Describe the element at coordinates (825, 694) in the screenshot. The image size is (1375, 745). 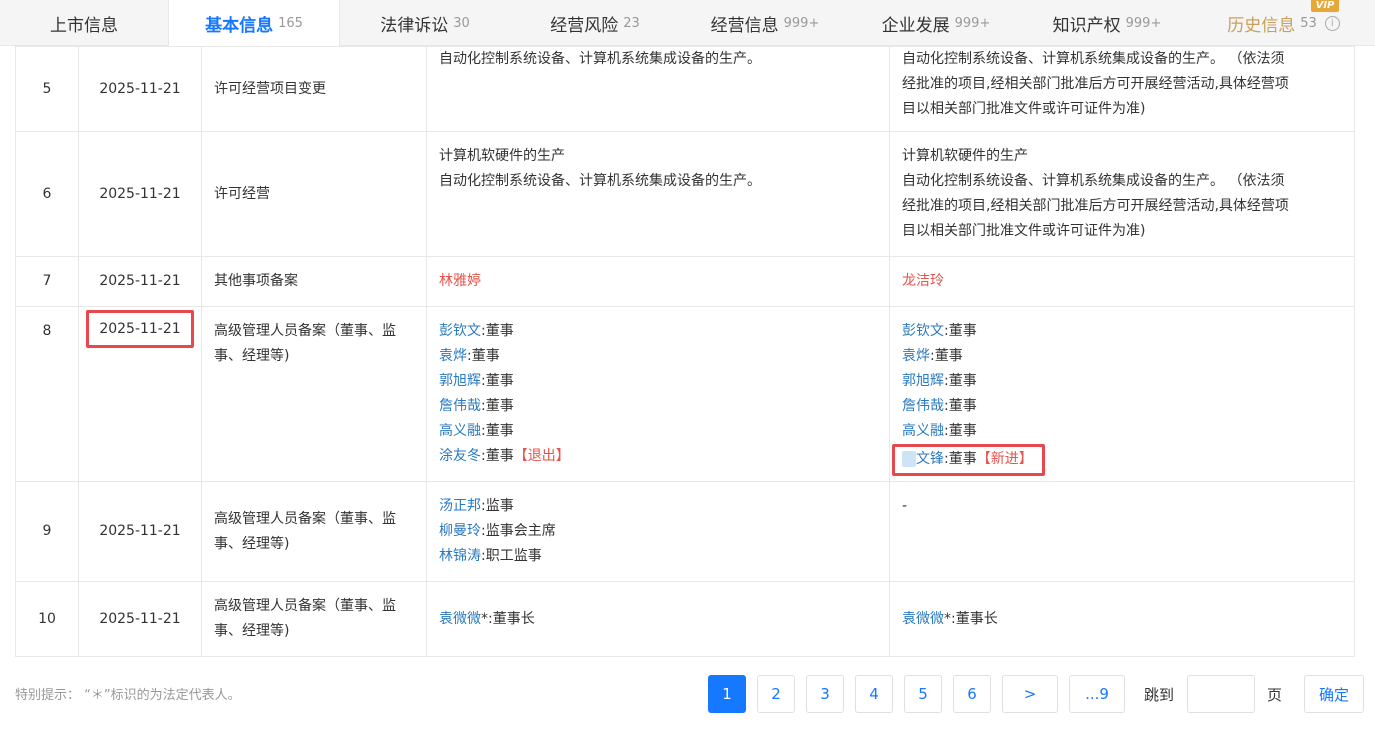
I see `page-button-3: 3` at that location.